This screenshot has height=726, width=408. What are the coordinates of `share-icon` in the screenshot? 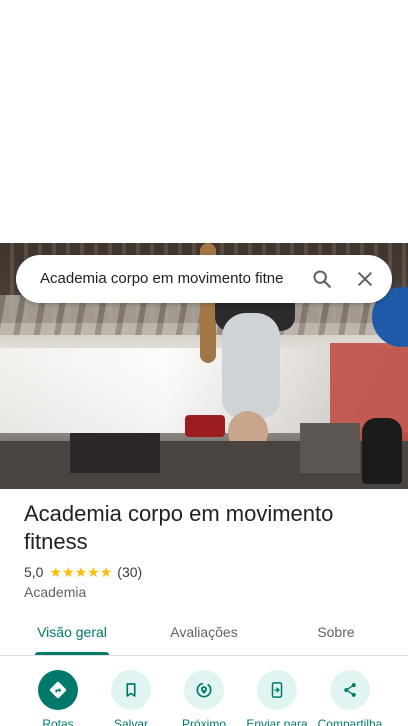 It's located at (350, 690).